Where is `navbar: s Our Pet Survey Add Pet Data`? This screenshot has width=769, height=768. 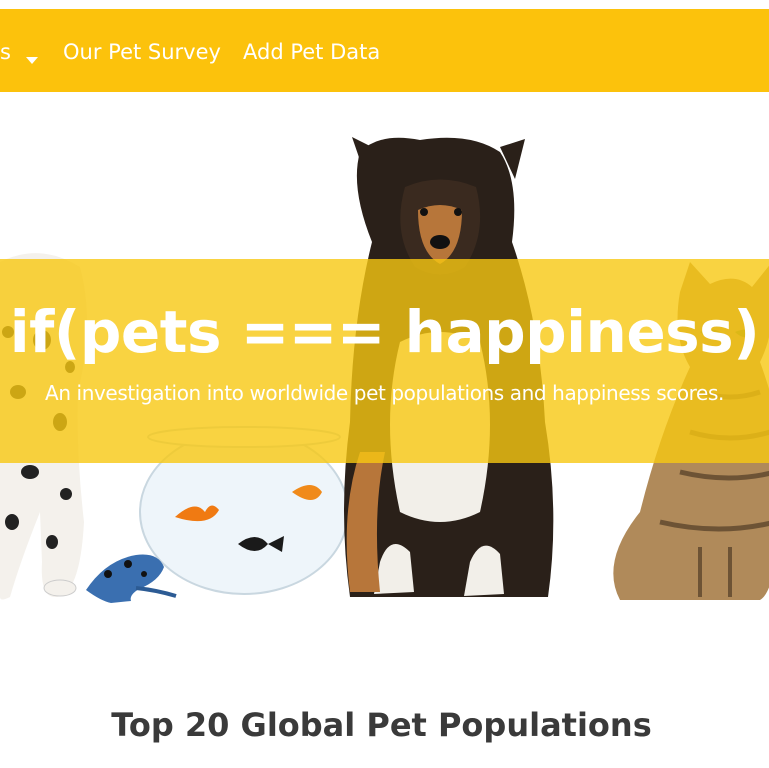
navbar: s Our Pet Survey Add Pet Data is located at coordinates (384, 50).